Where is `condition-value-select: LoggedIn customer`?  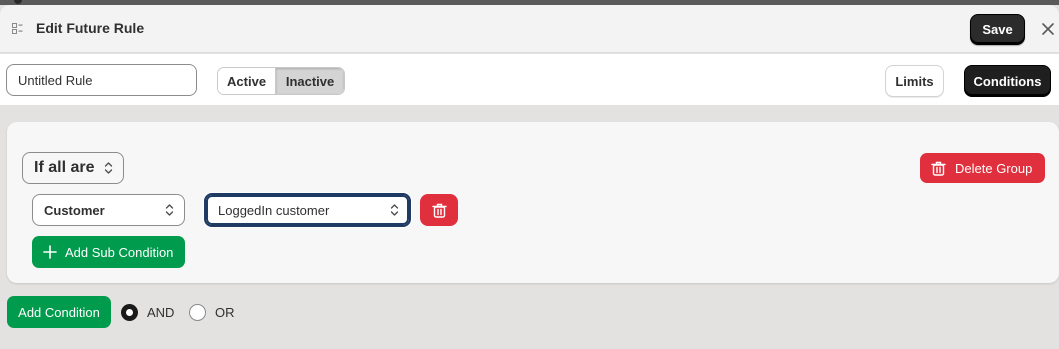 condition-value-select: LoggedIn customer is located at coordinates (307, 210).